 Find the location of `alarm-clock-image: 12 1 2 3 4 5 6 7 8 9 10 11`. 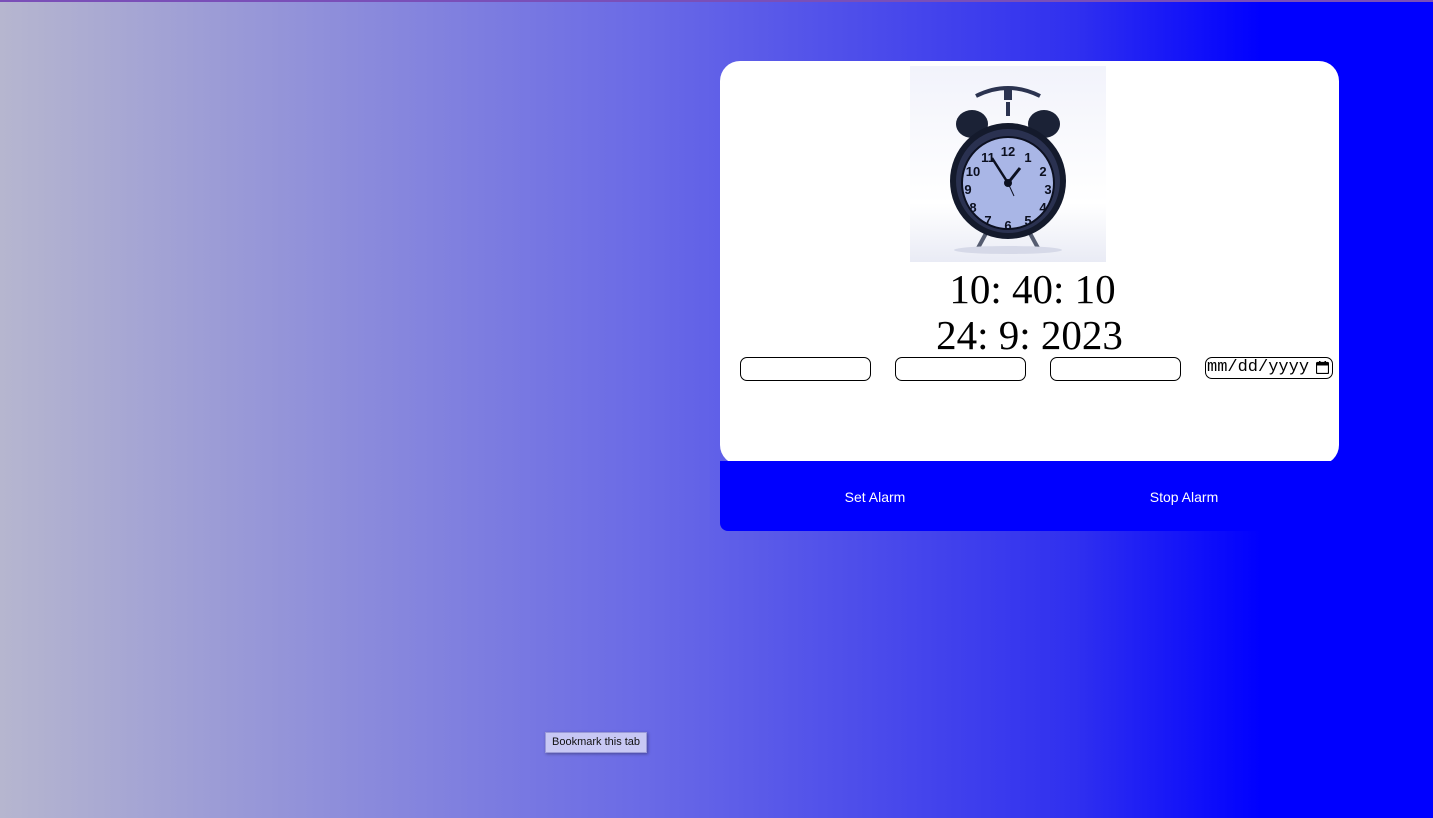

alarm-clock-image: 12 1 2 3 4 5 6 7 8 9 10 11 is located at coordinates (1008, 164).